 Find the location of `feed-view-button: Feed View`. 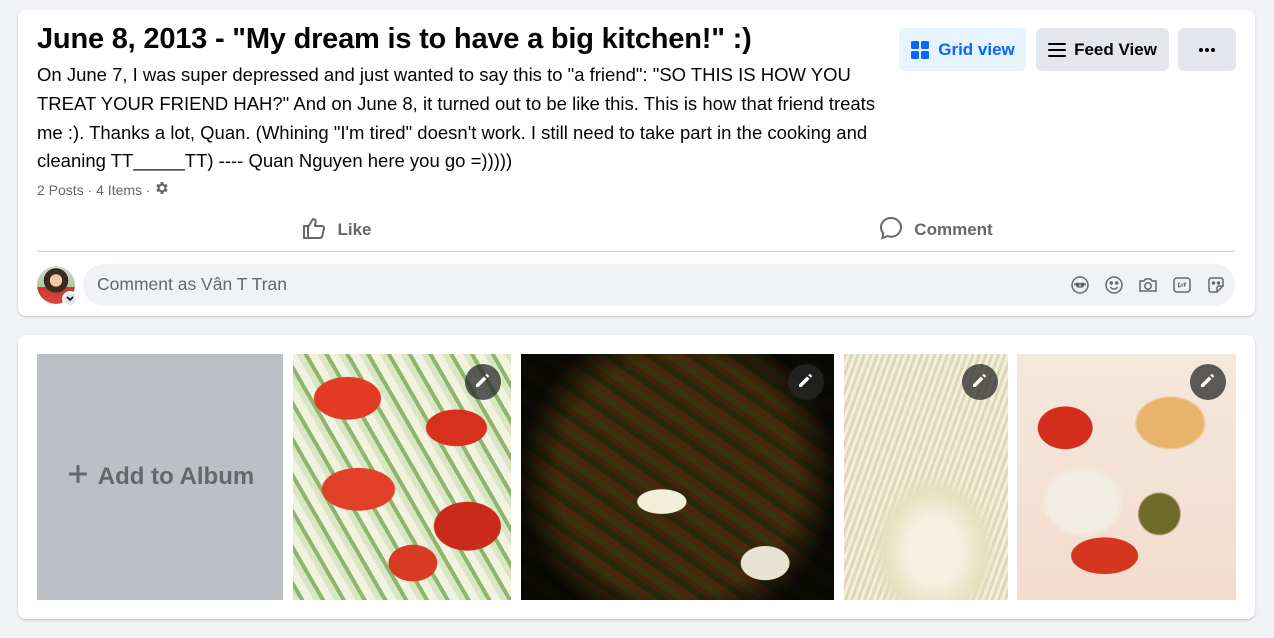

feed-view-button: Feed View is located at coordinates (1102, 49).